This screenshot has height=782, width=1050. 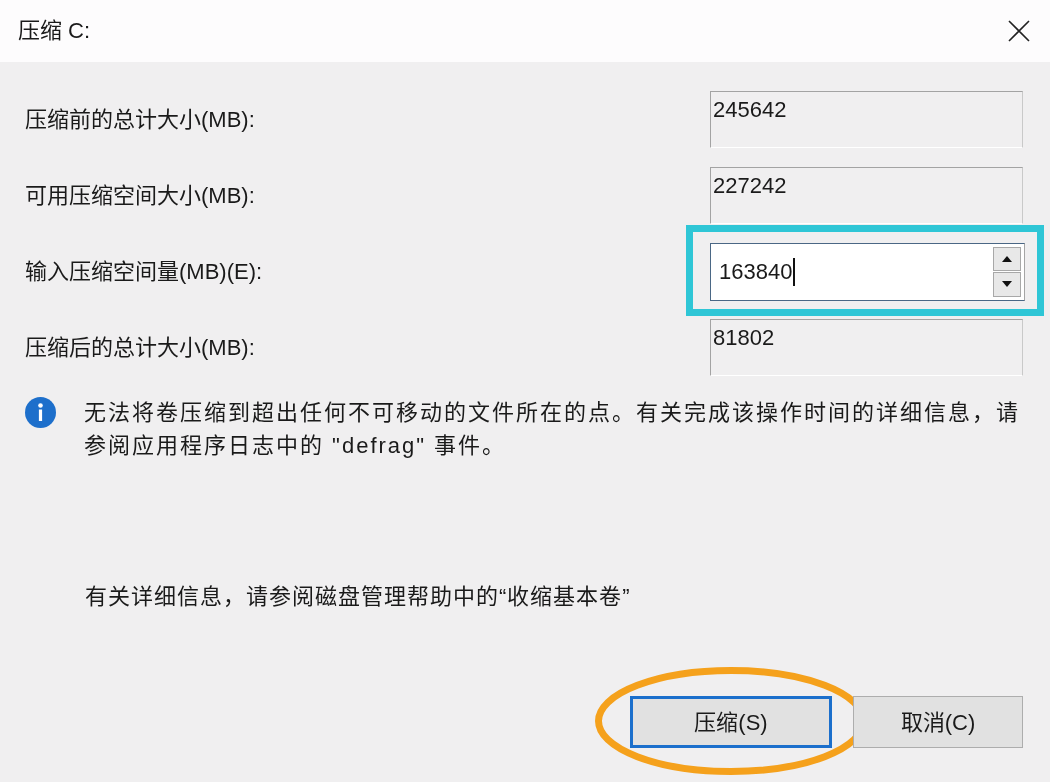 I want to click on close-icon, so click(x=1019, y=31).